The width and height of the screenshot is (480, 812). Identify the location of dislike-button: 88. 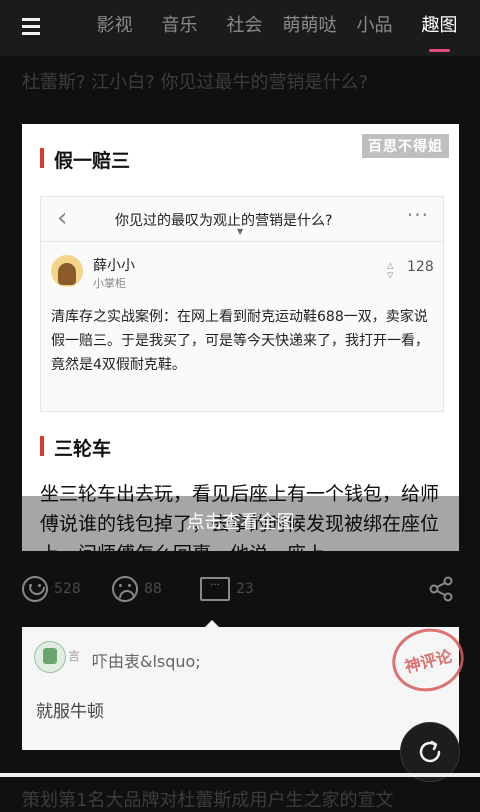
(137, 589).